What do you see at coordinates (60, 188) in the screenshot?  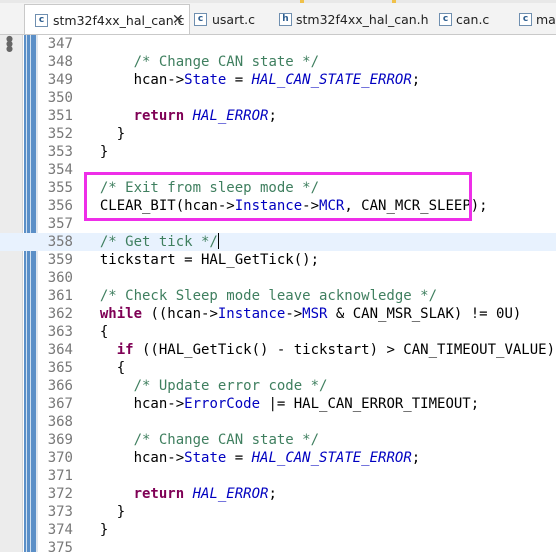 I see `line-number: 355` at bounding box center [60, 188].